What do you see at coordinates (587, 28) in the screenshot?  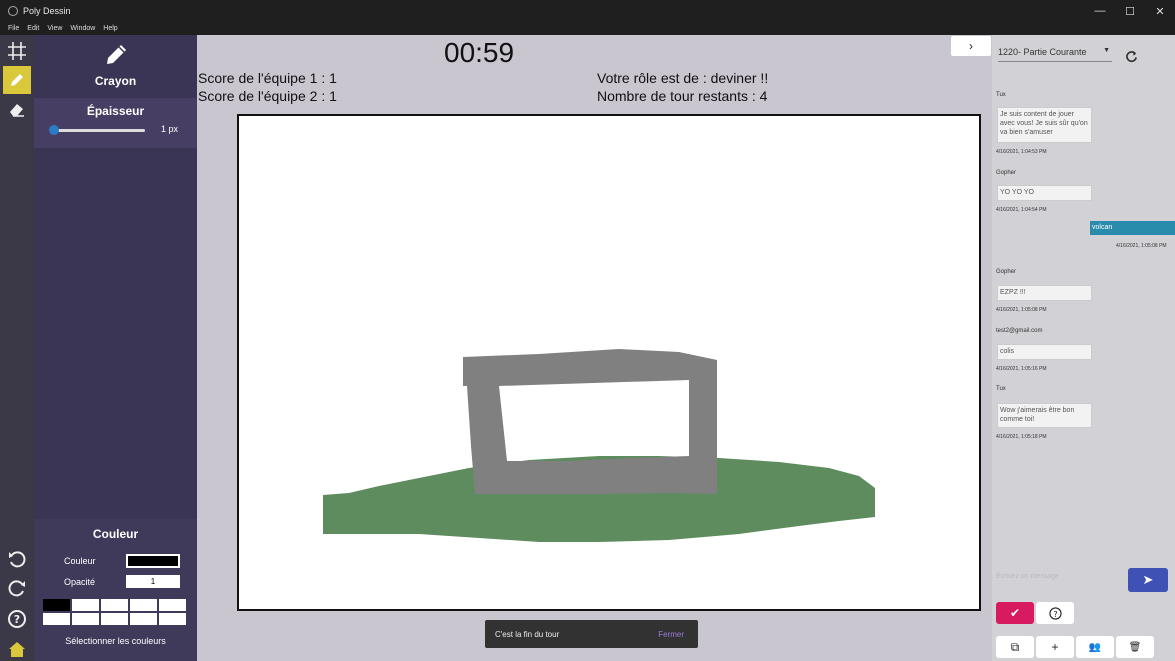 I see `menu-bar: File Edit View Window Help` at bounding box center [587, 28].